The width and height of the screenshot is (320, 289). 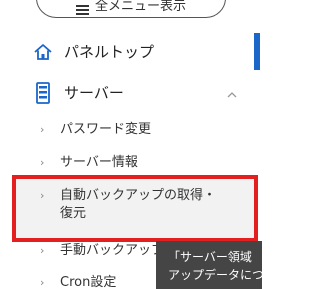 What do you see at coordinates (138, 195) in the screenshot?
I see `submenu-label-line1: 自動バックアップの取得・` at bounding box center [138, 195].